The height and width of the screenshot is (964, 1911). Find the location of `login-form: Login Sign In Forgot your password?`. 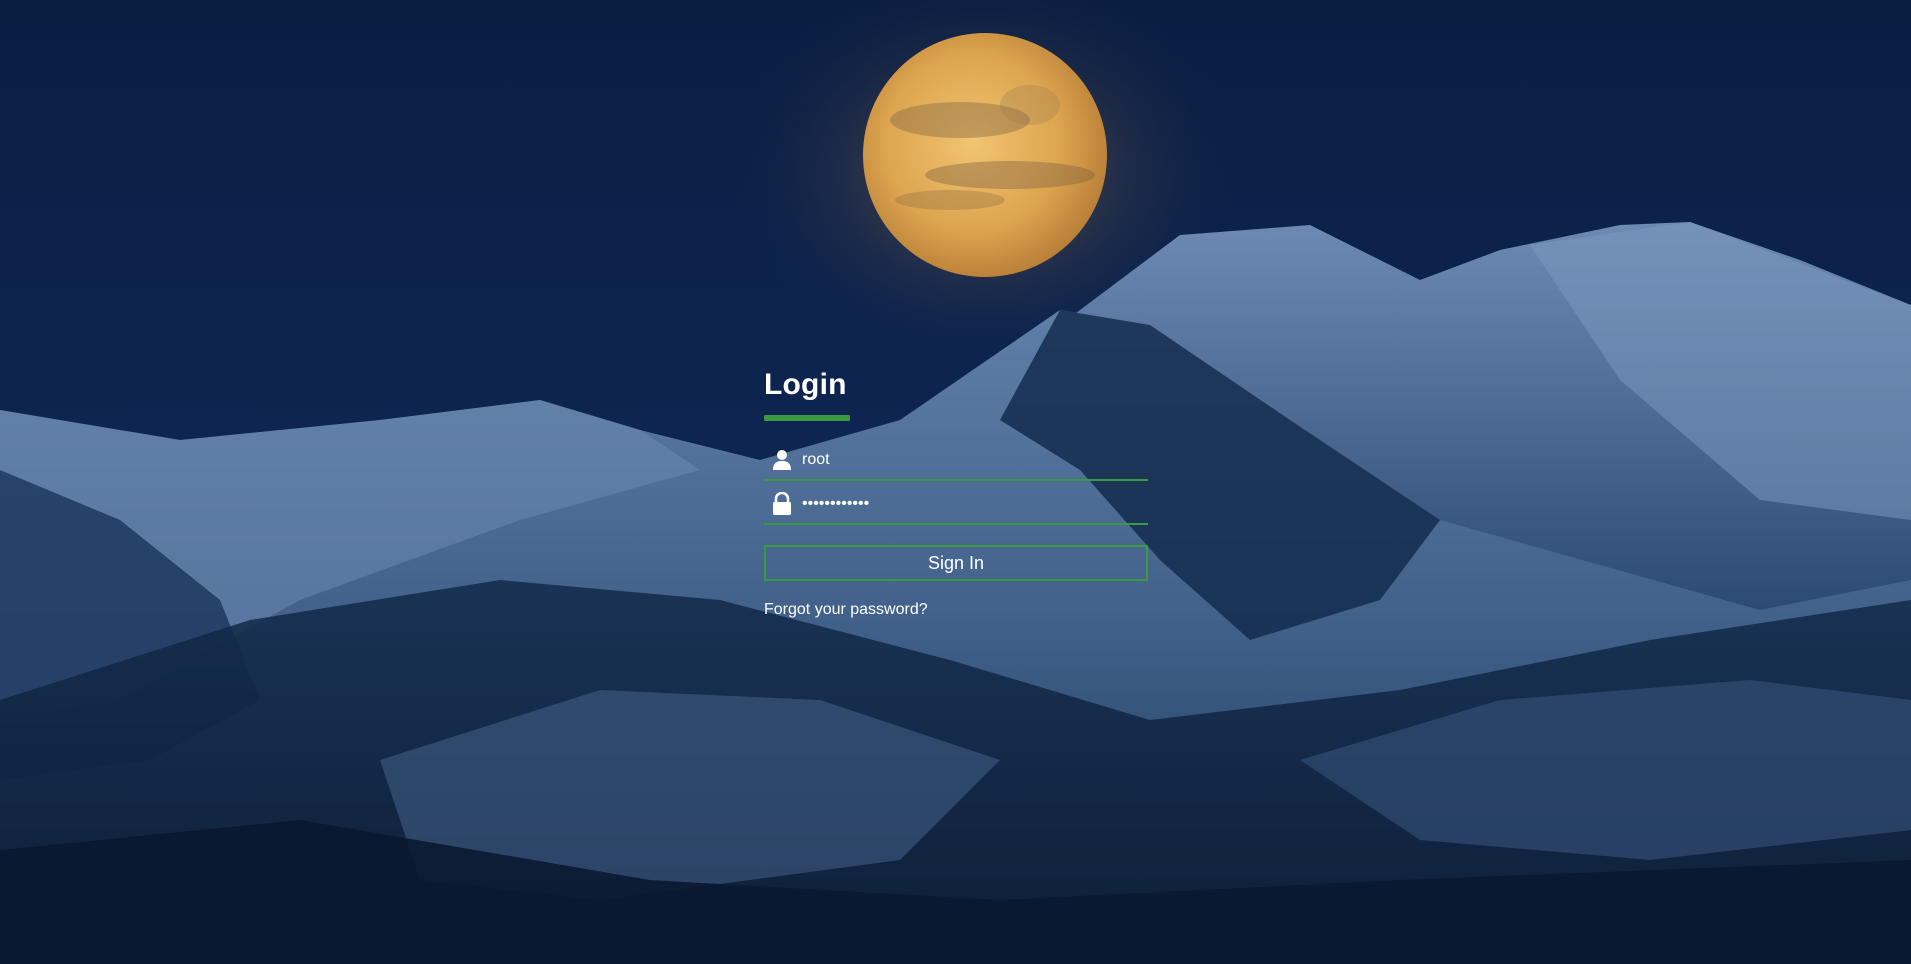

login-form: Login Sign In Forgot your password? is located at coordinates (956, 492).